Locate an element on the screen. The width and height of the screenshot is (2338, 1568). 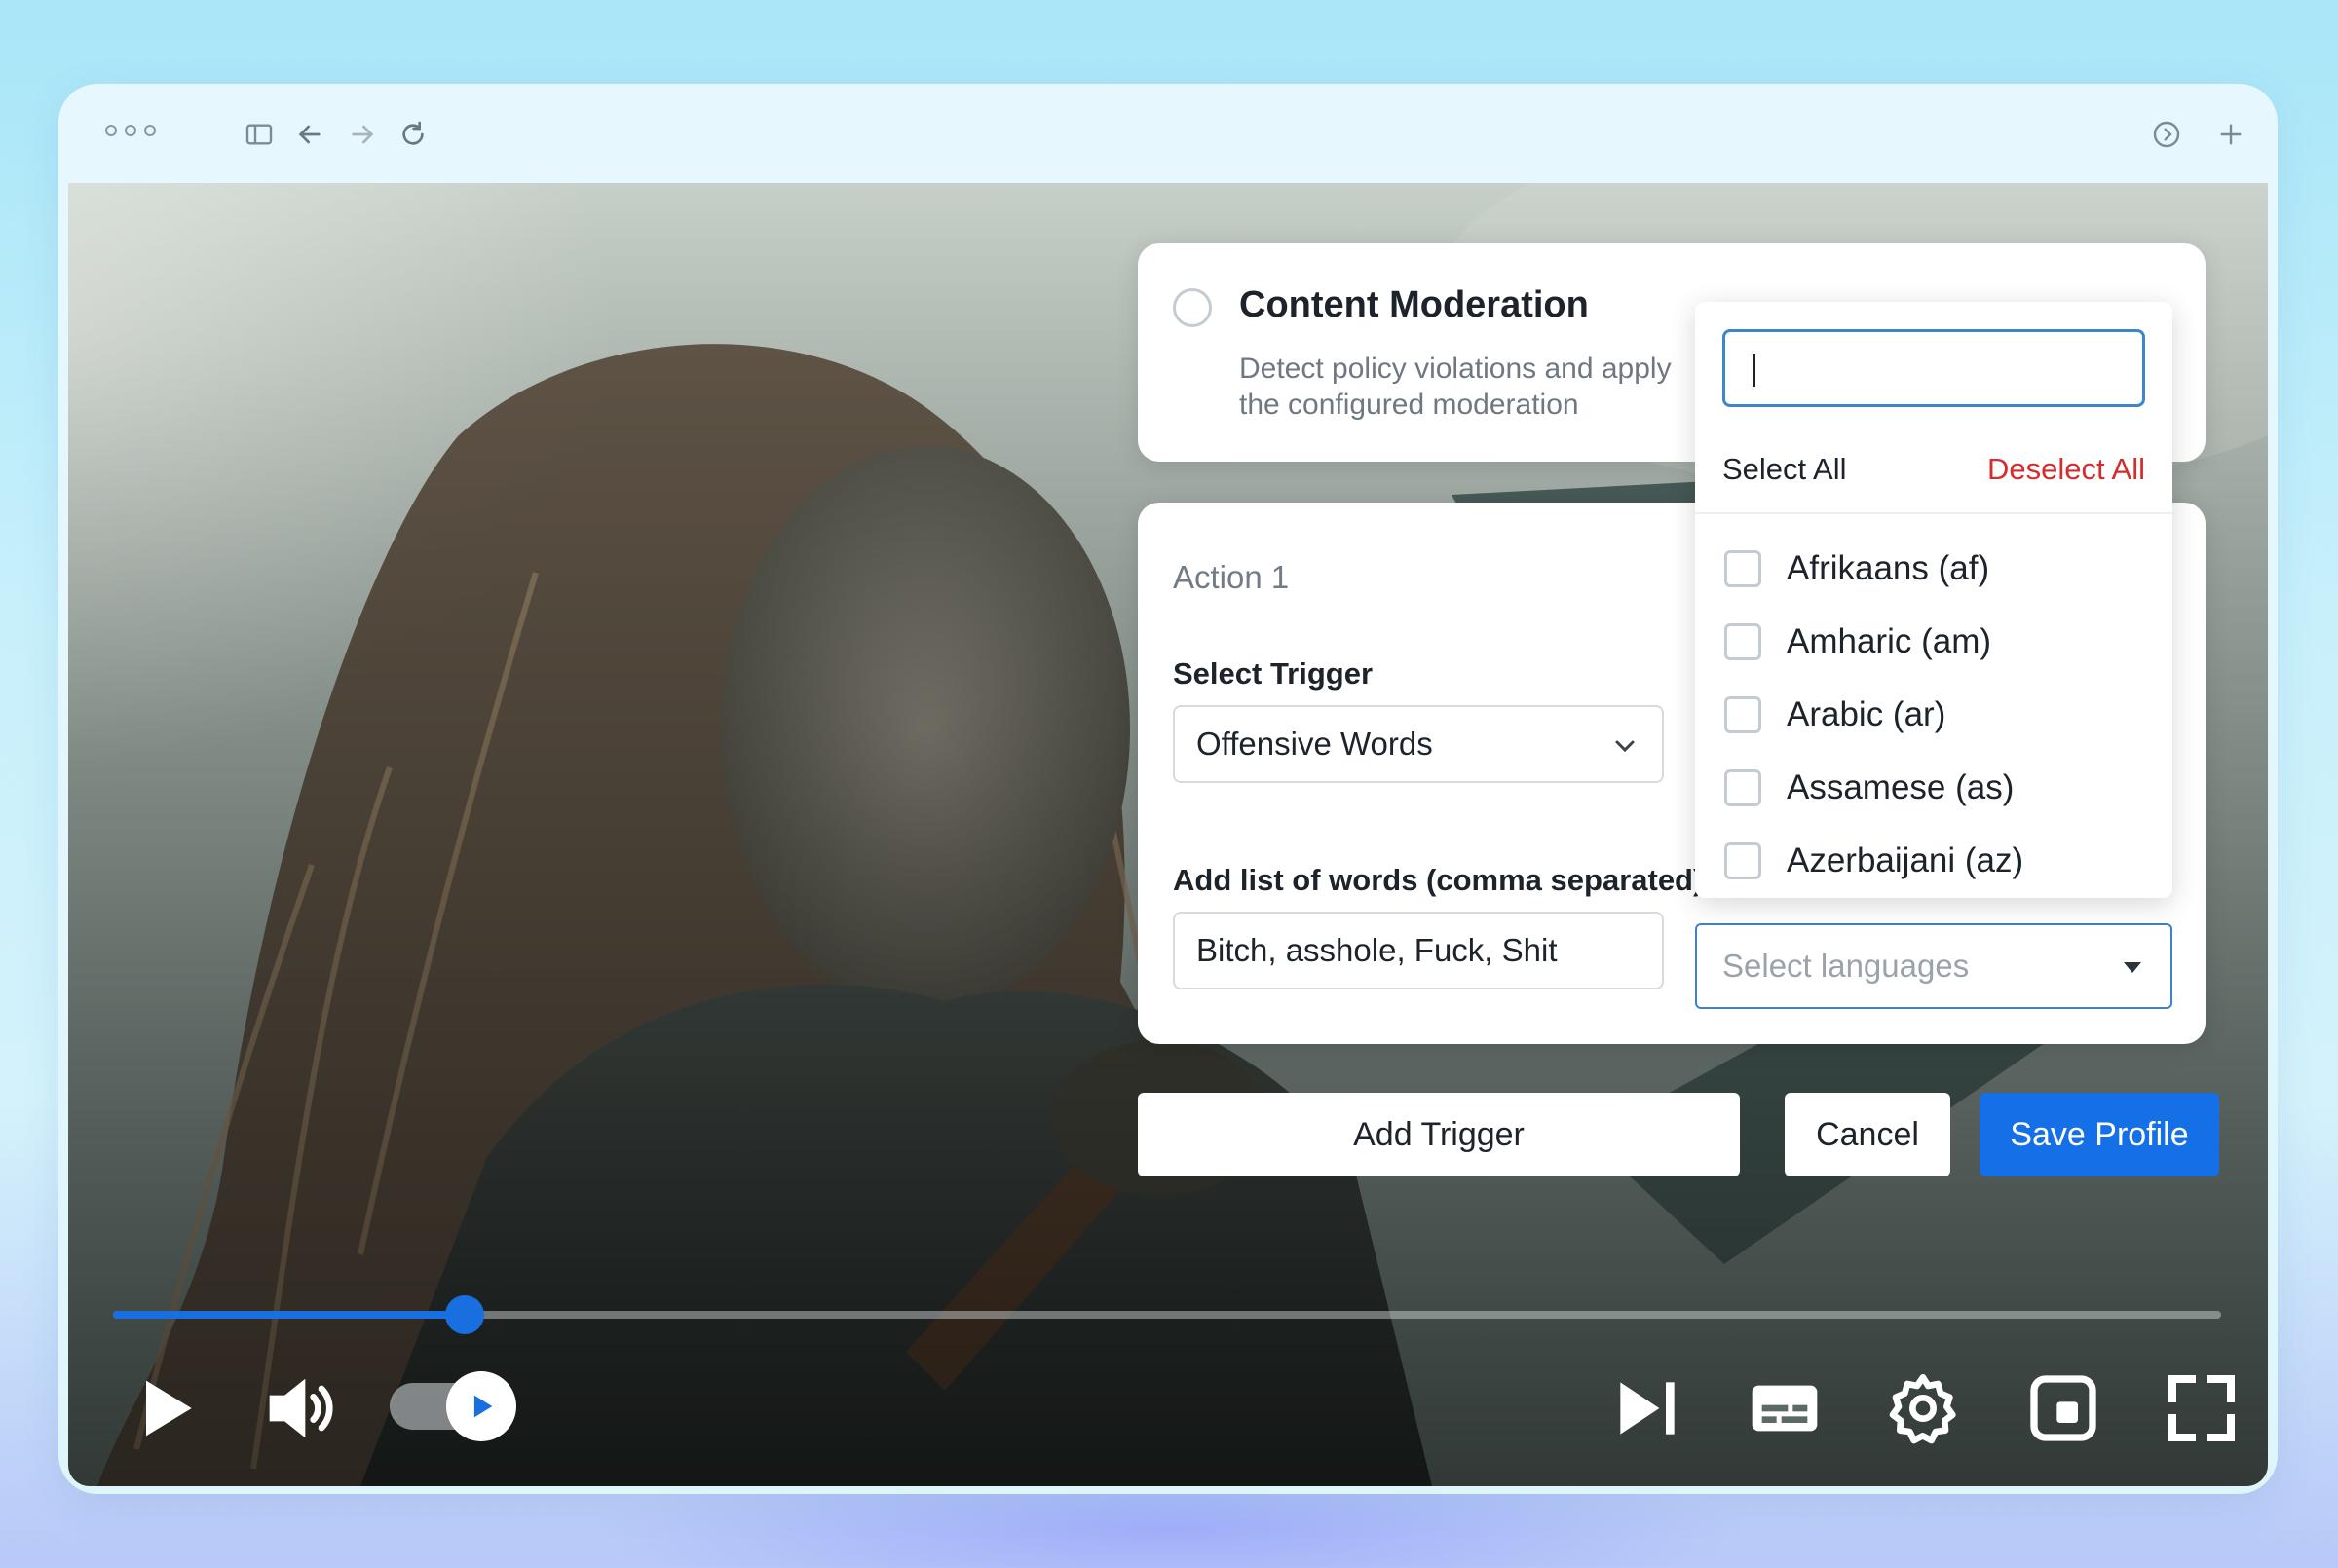
words-input: Bitch, asshole, Fuck, Shit is located at coordinates (1418, 950).